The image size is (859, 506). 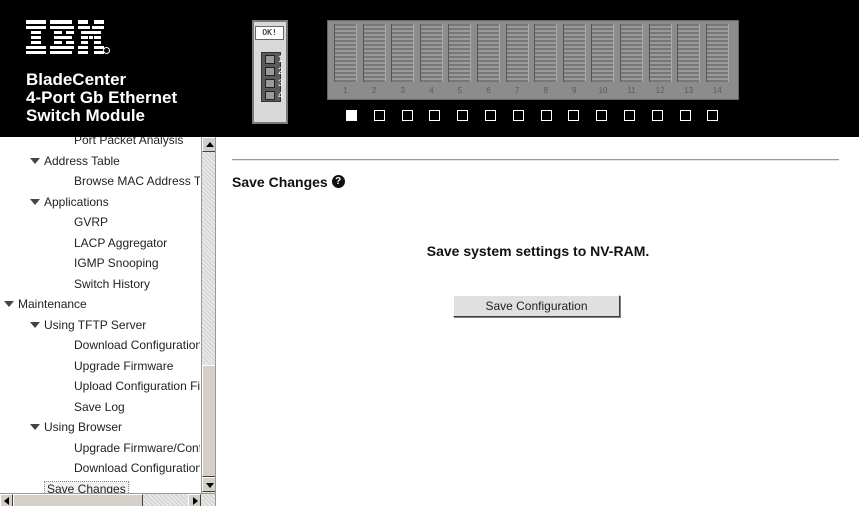 What do you see at coordinates (717, 90) in the screenshot?
I see `blade-slot-number: 14` at bounding box center [717, 90].